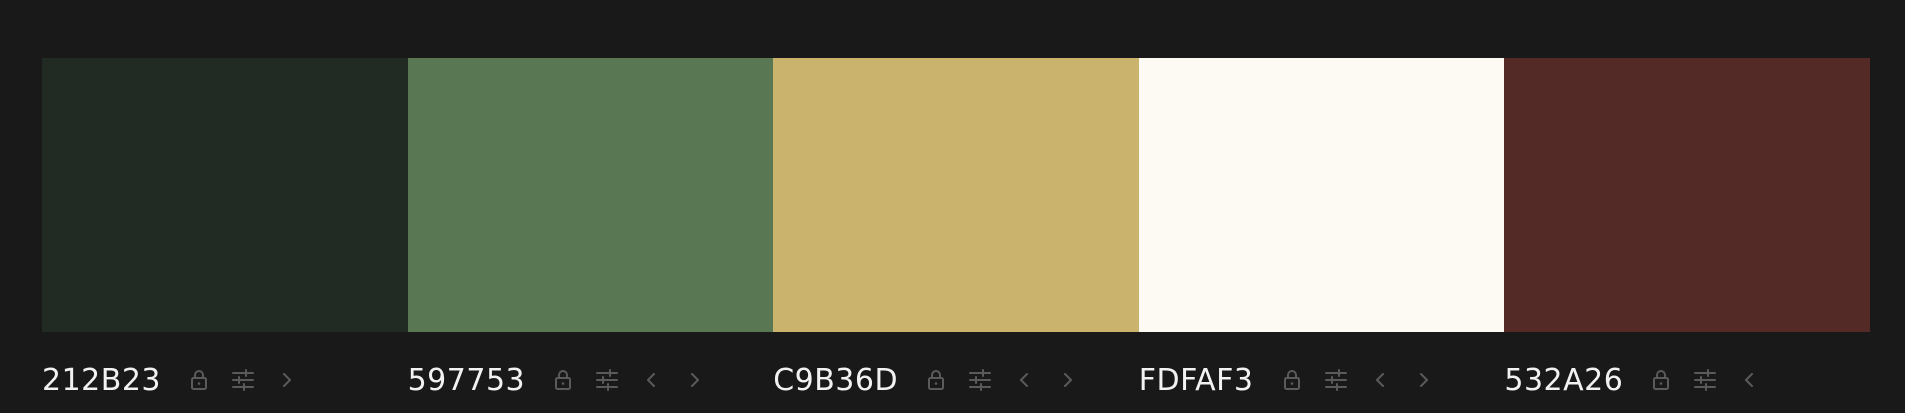 This screenshot has height=413, width=1905. I want to click on swatch-controls: 532A26, so click(1687, 380).